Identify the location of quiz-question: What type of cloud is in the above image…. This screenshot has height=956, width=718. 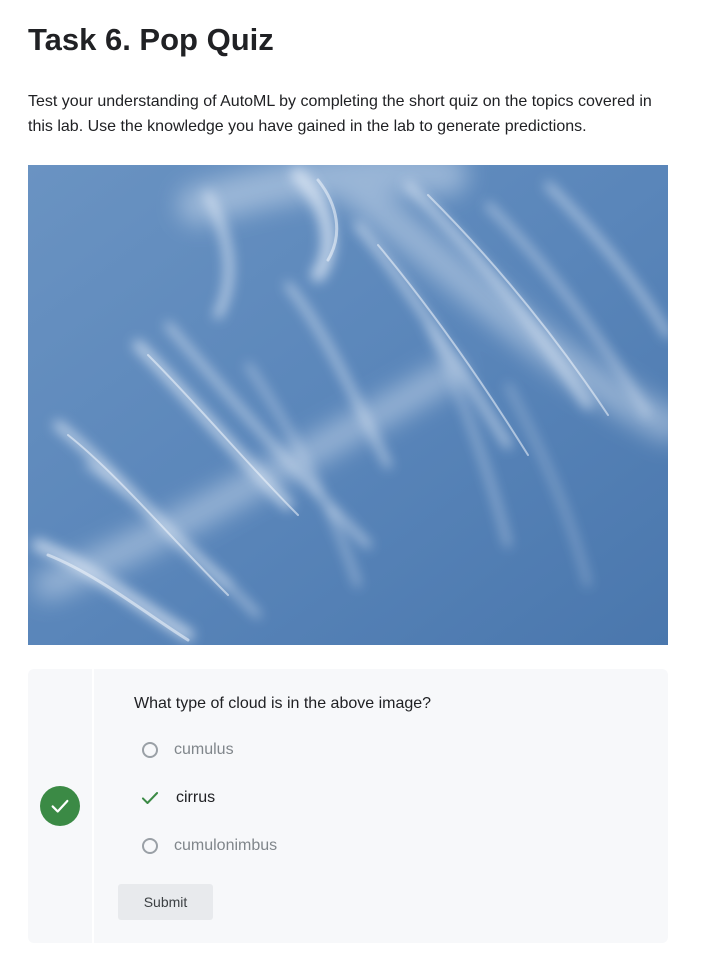
(283, 703).